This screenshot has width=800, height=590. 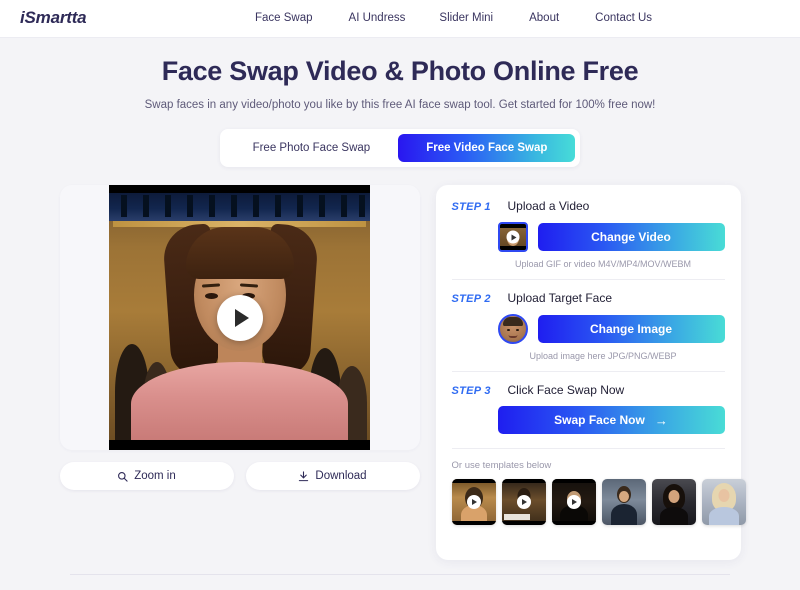 I want to click on step-2-title: Upload Target Face, so click(x=560, y=298).